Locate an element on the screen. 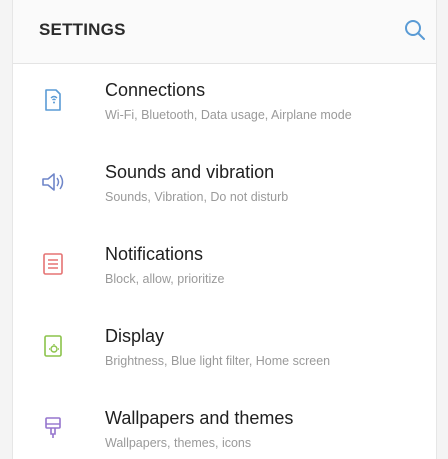 This screenshot has height=459, width=448. search-button is located at coordinates (415, 30).